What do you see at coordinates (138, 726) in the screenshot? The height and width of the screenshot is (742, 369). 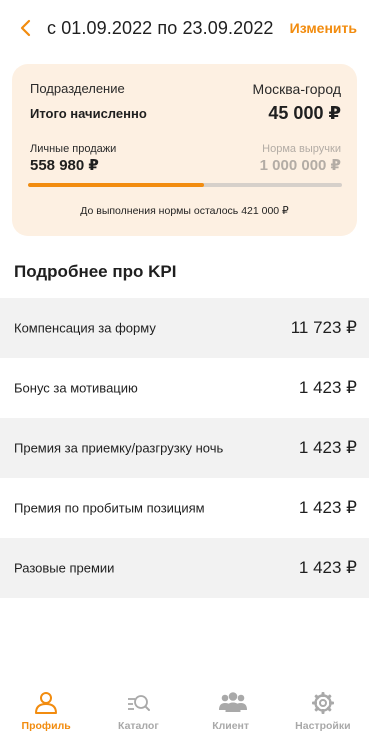 I see `tab-label: Каталог` at bounding box center [138, 726].